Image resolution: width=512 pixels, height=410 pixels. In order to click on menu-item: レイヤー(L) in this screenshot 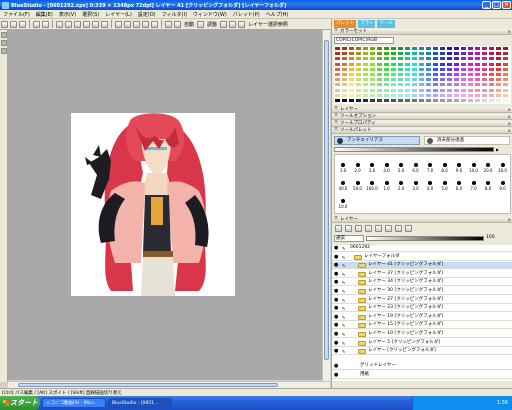, I will do `click(118, 14)`.